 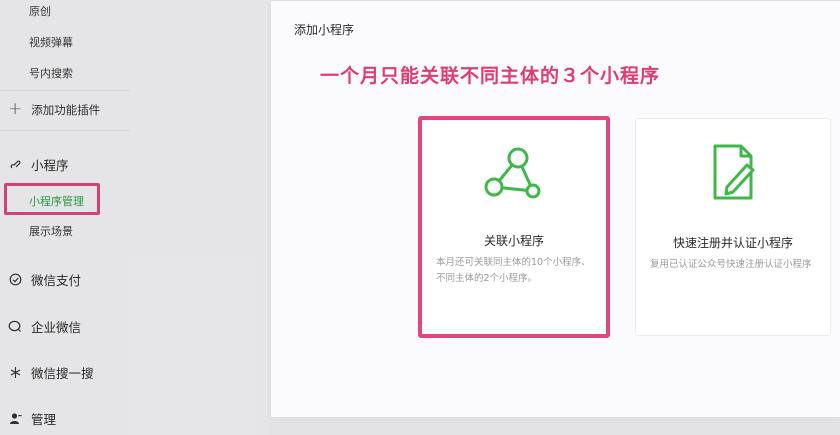 What do you see at coordinates (15, 327) in the screenshot?
I see `chat-bubble-icon` at bounding box center [15, 327].